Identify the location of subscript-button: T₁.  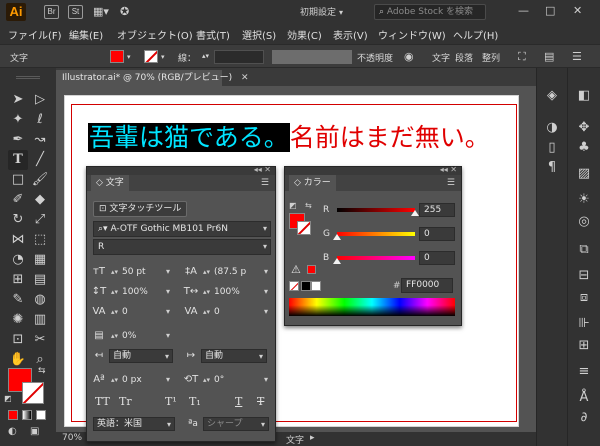
(195, 401).